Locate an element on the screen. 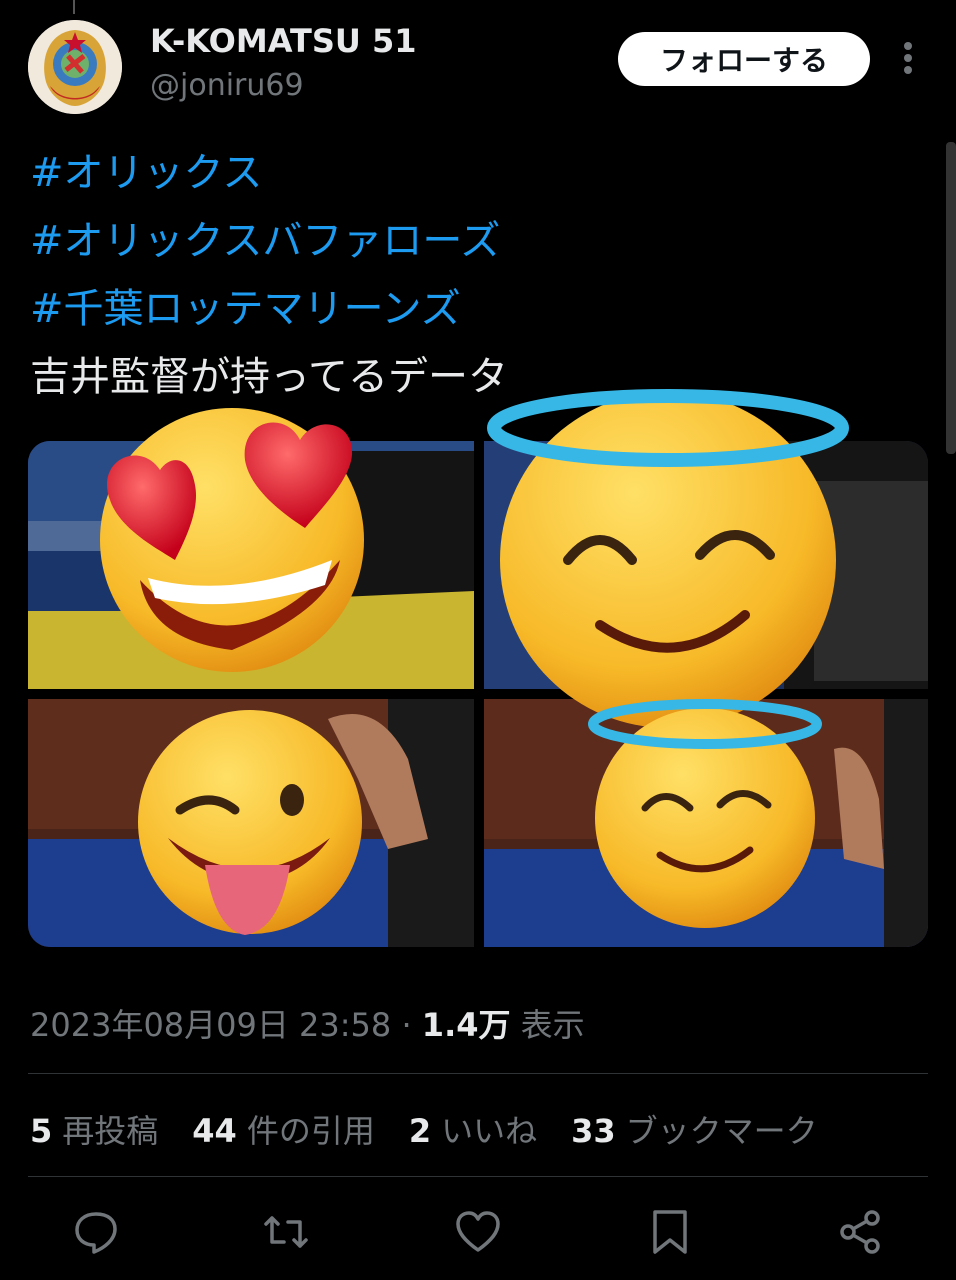  stat-likes: 2 いいね is located at coordinates (473, 1129).